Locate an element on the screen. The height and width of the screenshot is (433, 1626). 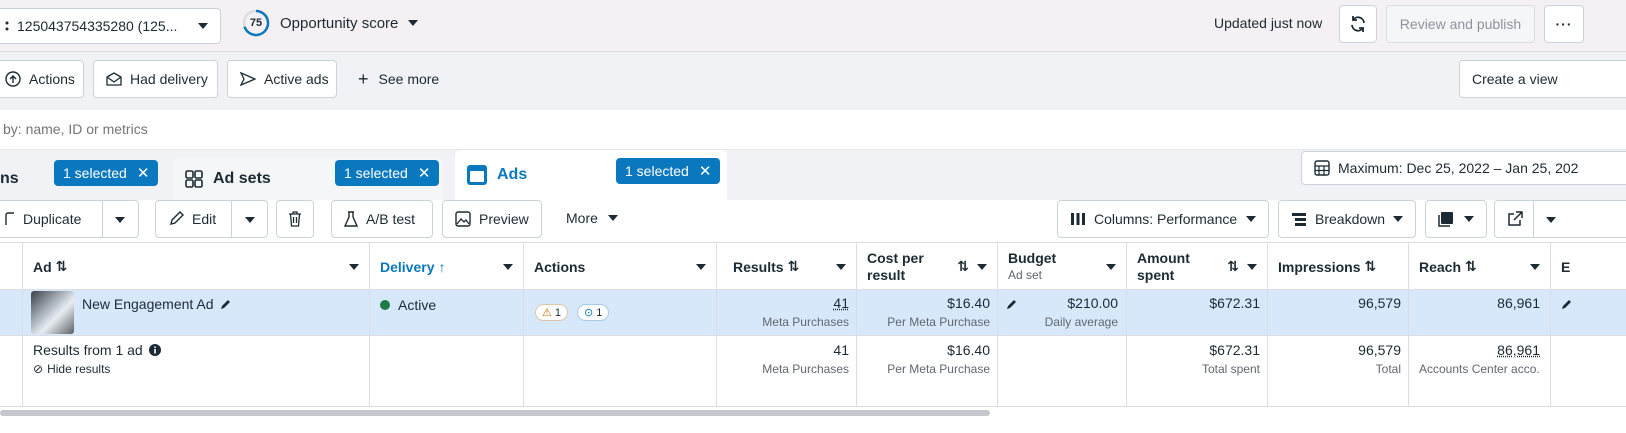
info-icon is located at coordinates (155, 350).